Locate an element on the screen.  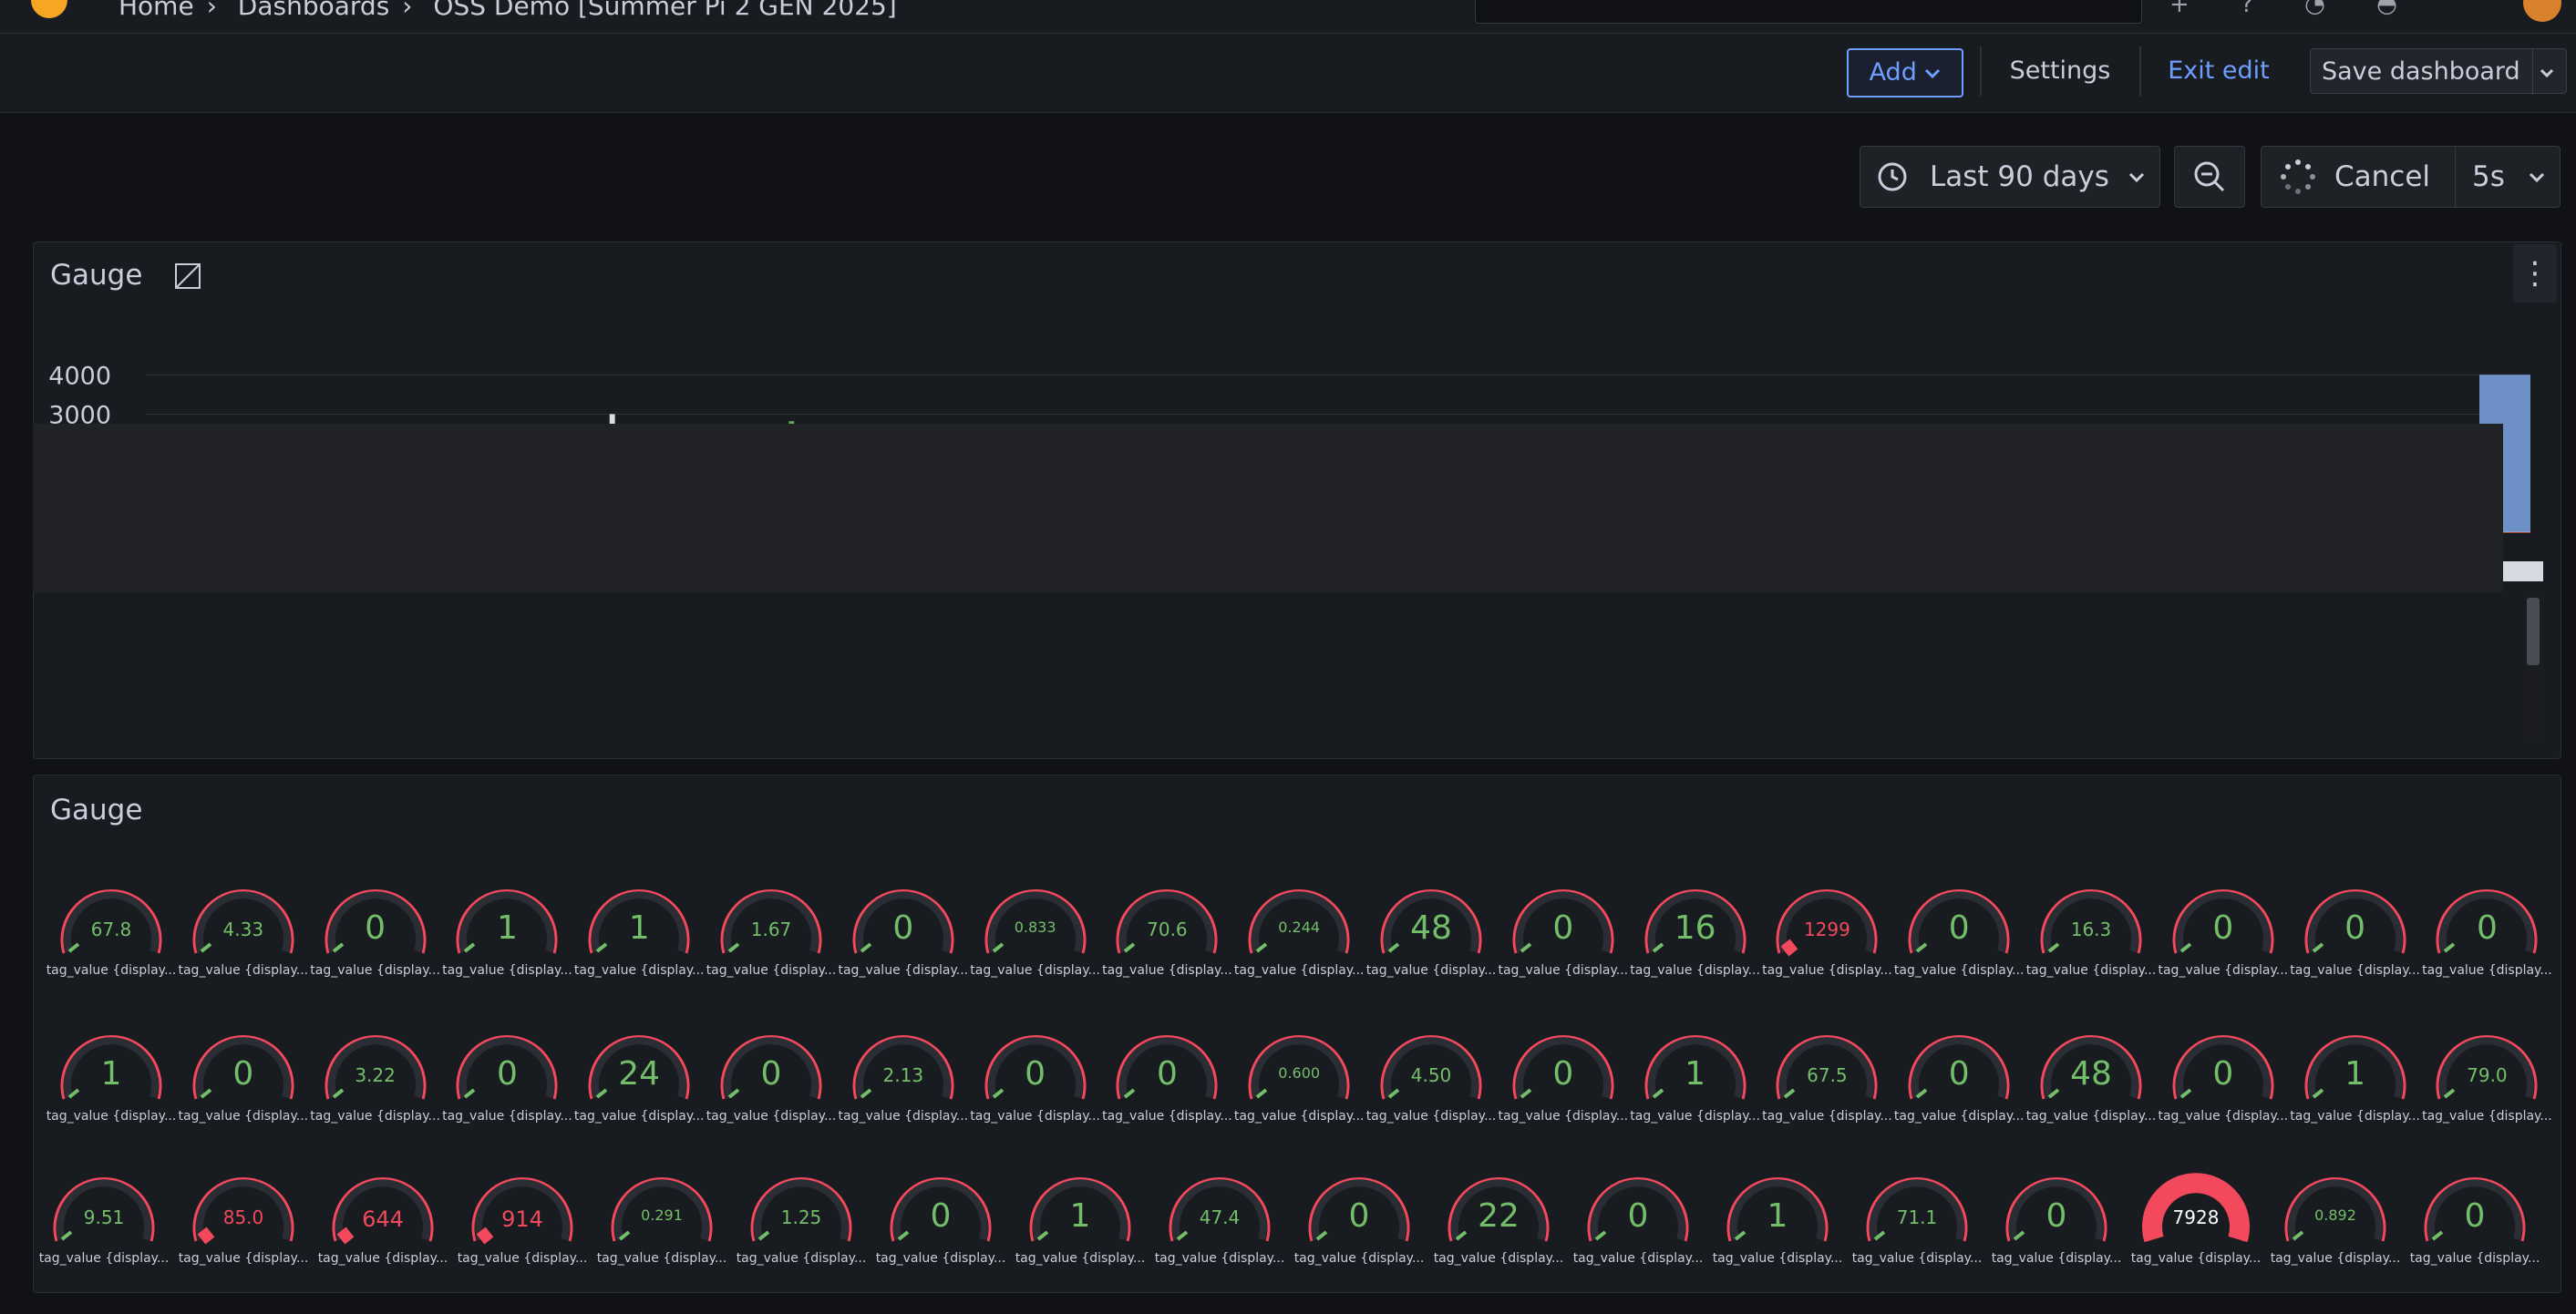
scrollbar-thumb is located at coordinates (2533, 631).